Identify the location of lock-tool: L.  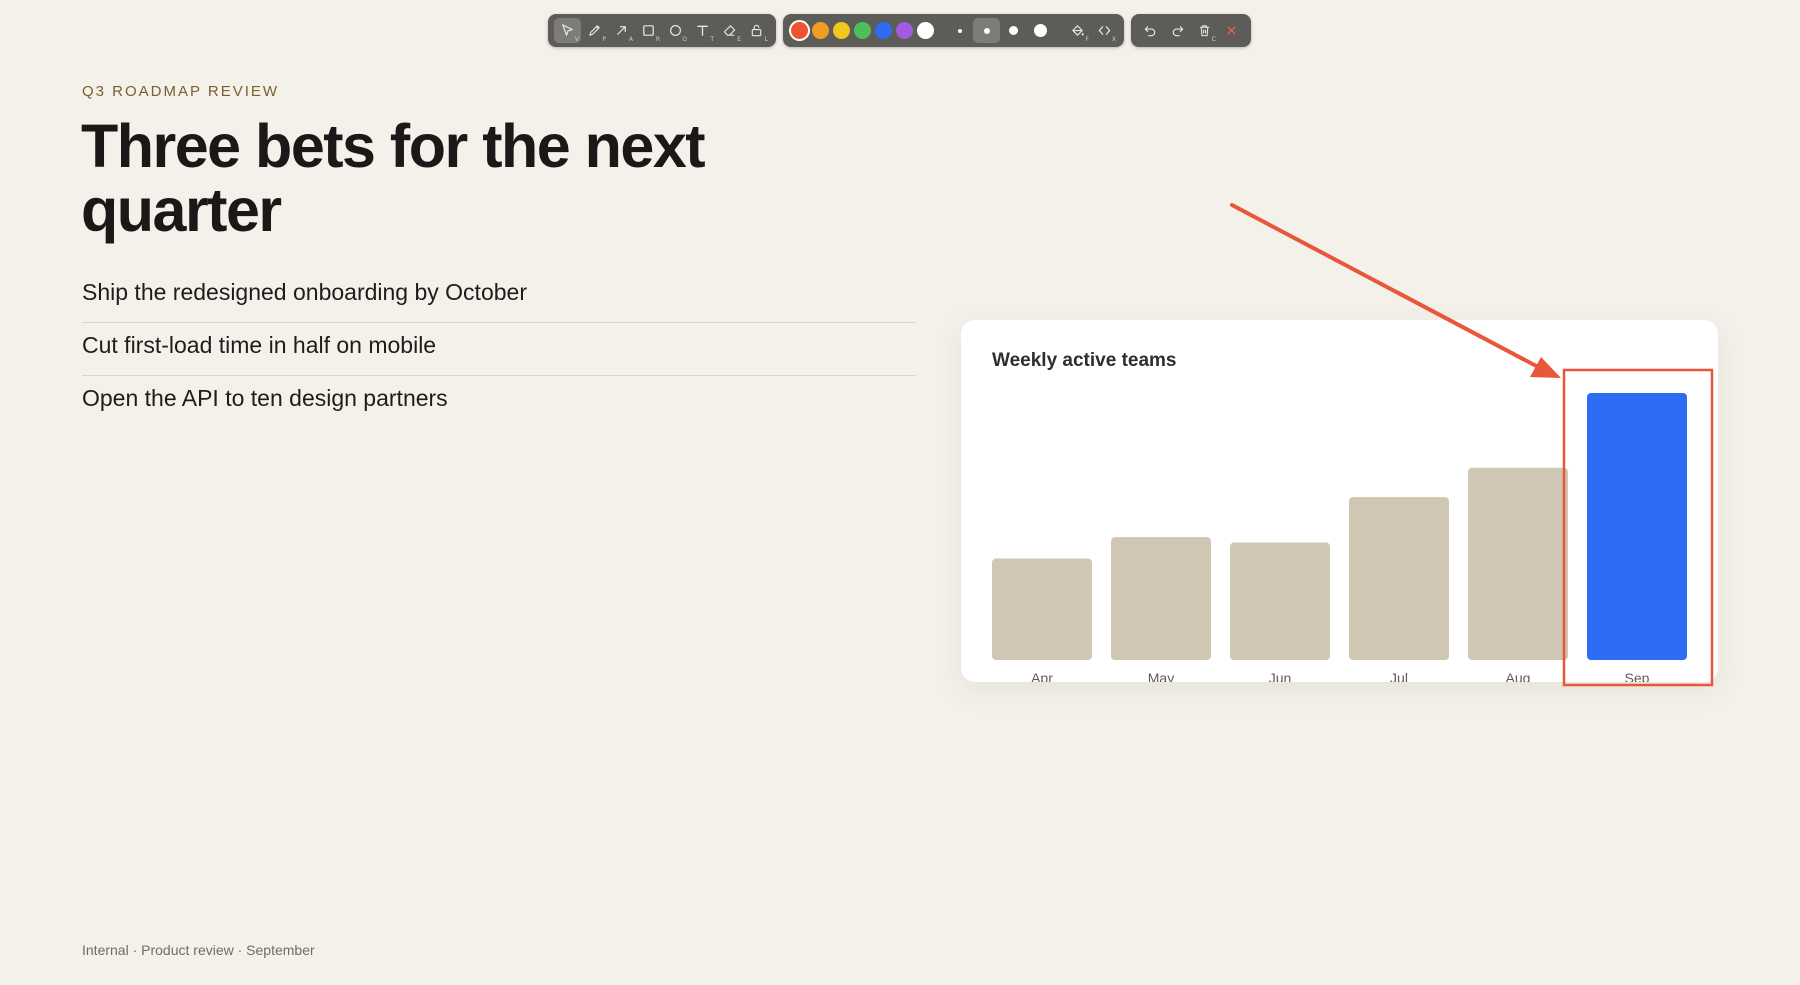
(756, 30).